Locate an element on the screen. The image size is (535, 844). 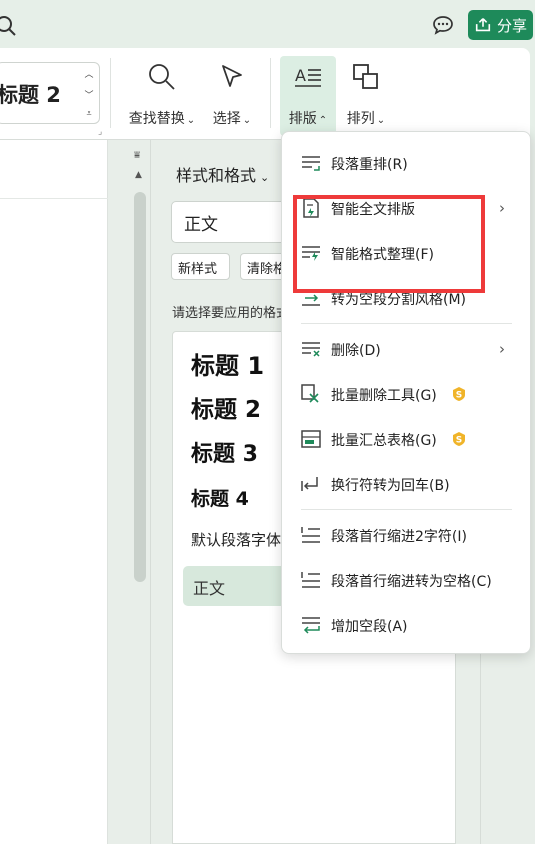
menu-item-linebreak-to-enter: 换行符转为回车(B) is located at coordinates (406, 484).